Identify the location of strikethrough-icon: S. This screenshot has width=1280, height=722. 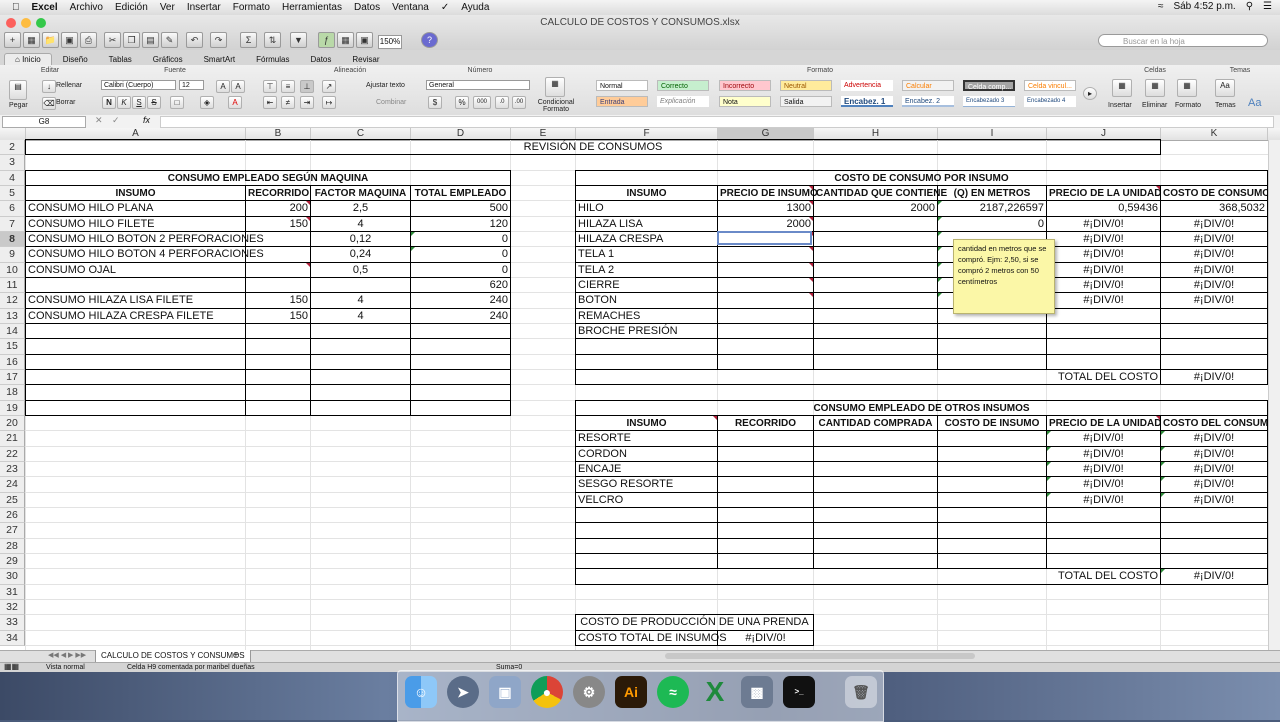
(154, 102).